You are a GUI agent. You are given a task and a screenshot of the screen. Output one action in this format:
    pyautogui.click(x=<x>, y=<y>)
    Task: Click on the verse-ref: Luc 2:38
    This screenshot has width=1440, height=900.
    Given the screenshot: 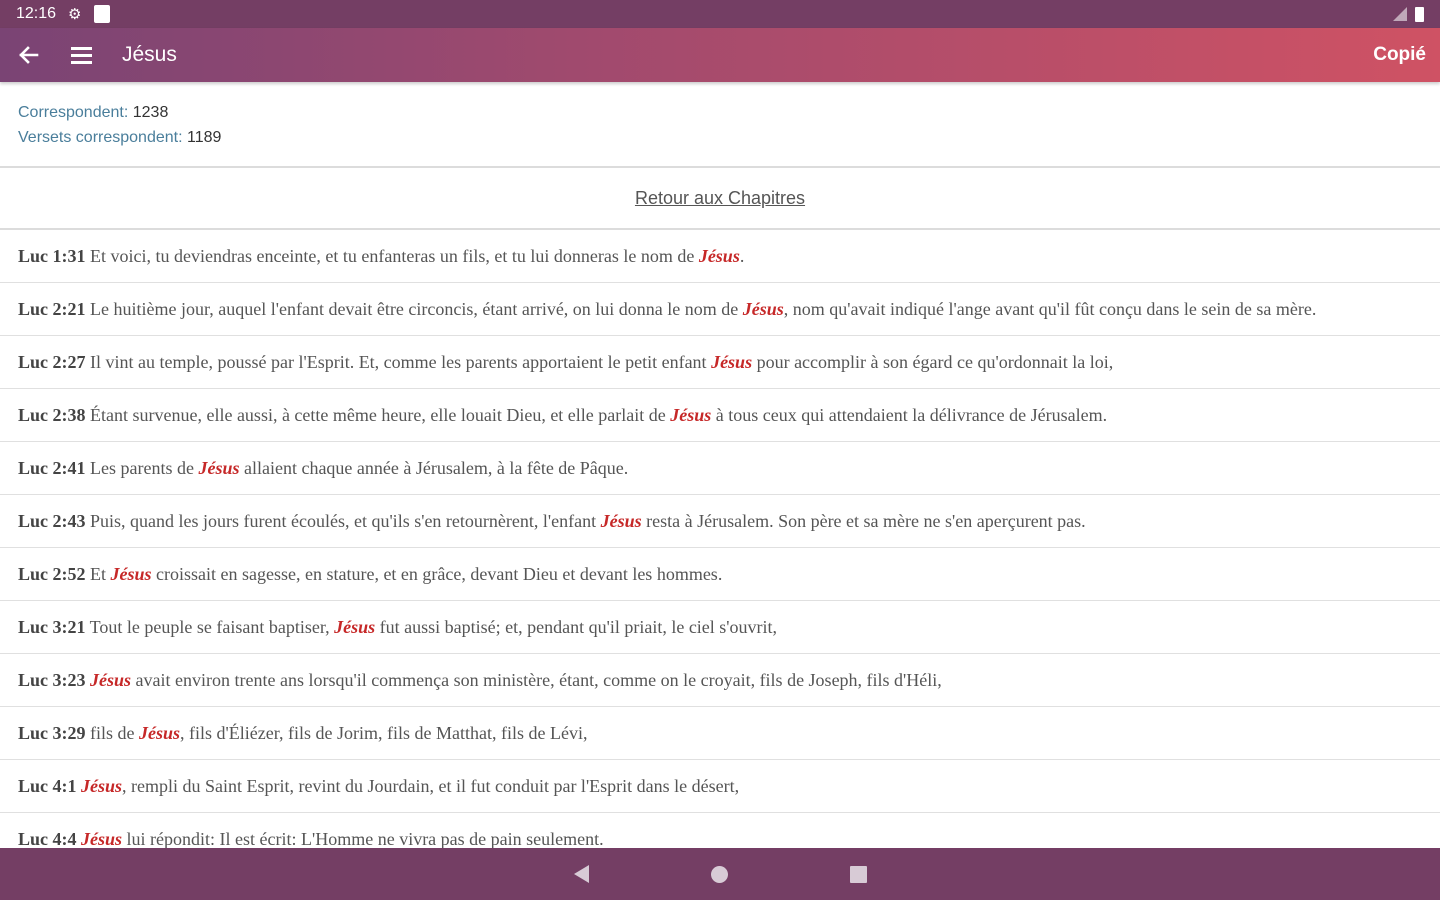 What is the action you would take?
    pyautogui.click(x=52, y=415)
    